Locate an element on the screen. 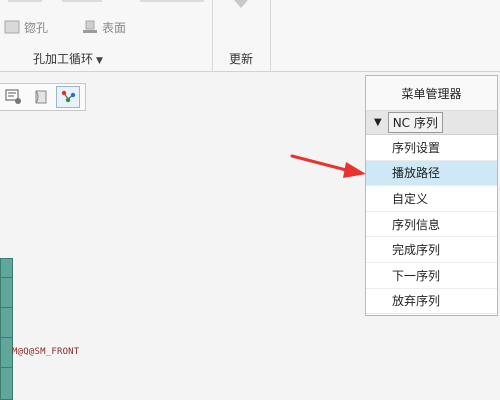 The height and width of the screenshot is (400, 500). menu-item: 序列信息 is located at coordinates (431, 225).